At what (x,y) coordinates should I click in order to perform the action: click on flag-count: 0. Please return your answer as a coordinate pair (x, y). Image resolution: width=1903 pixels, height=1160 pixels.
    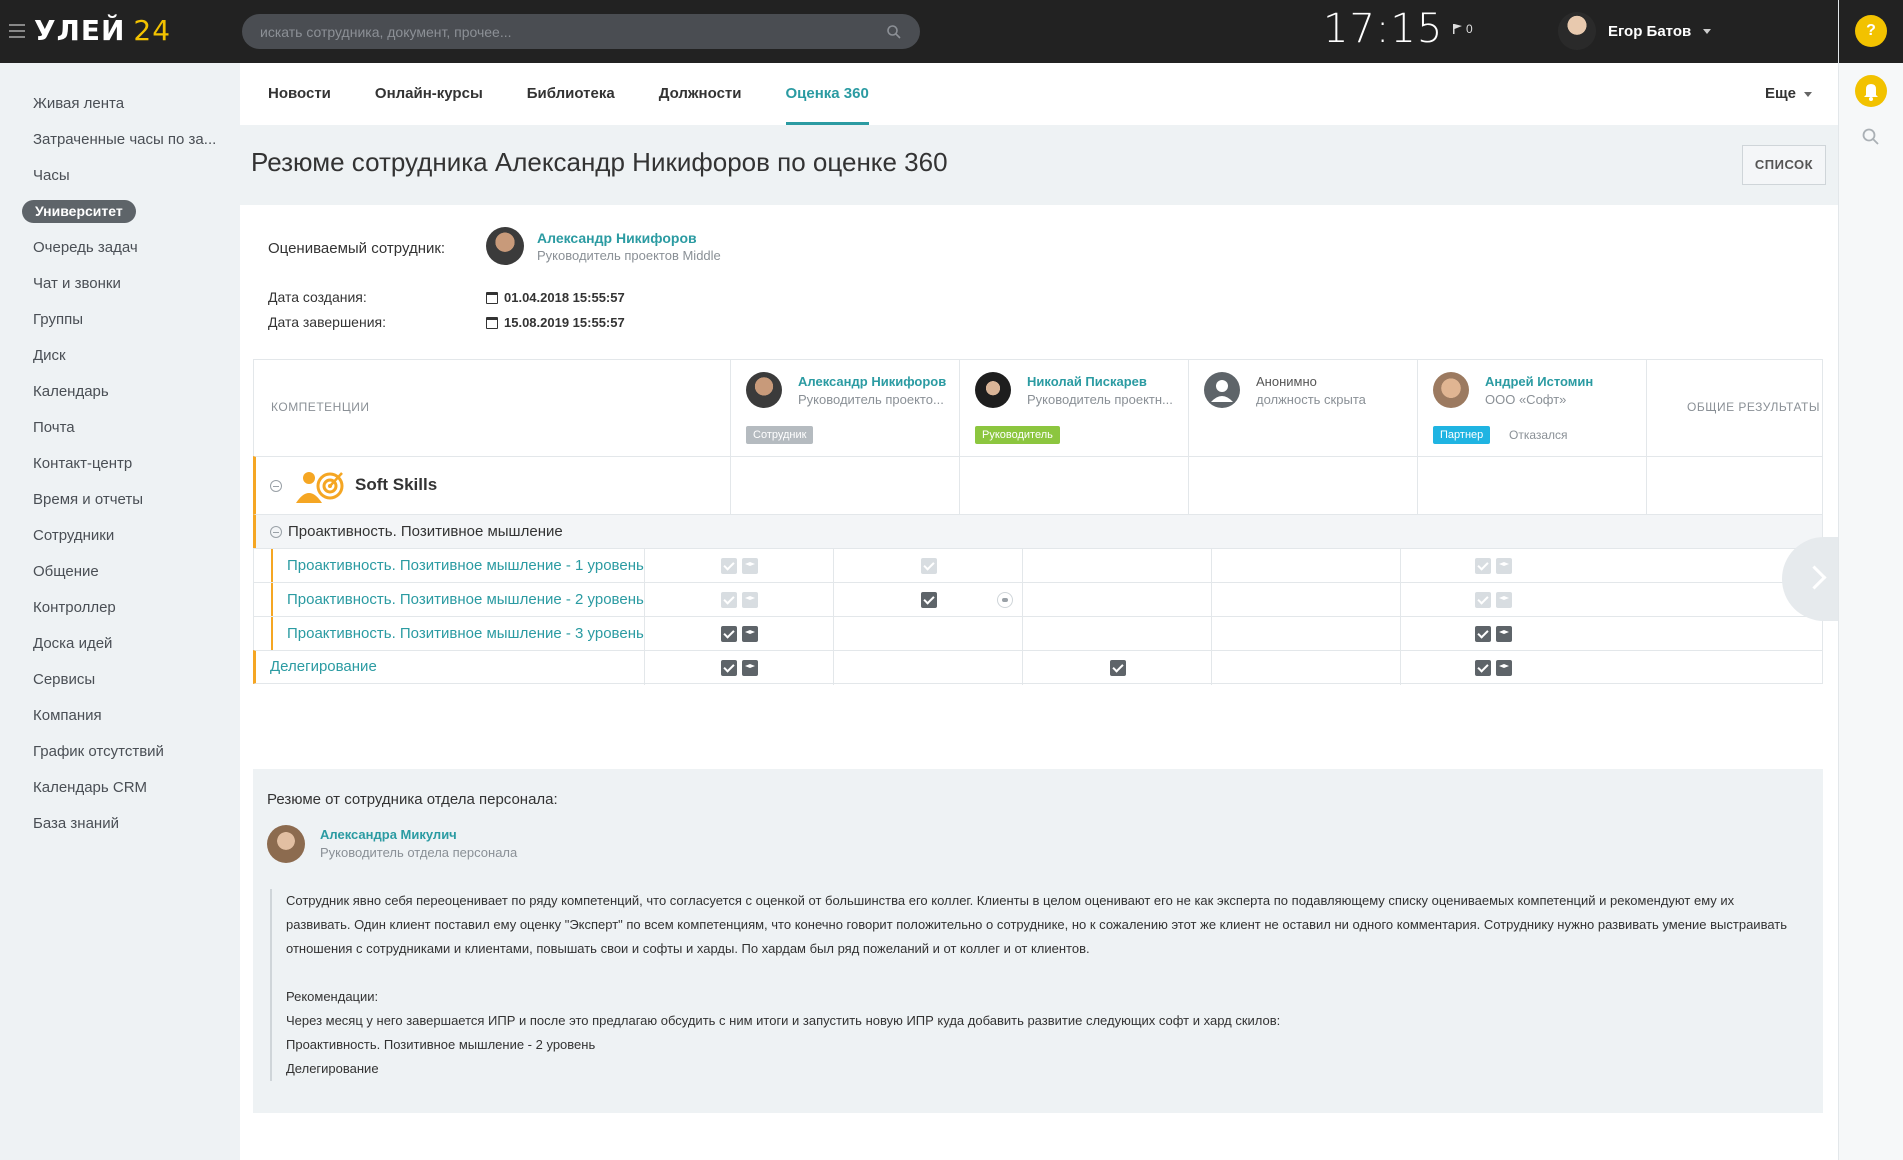
    Looking at the image, I should click on (1469, 29).